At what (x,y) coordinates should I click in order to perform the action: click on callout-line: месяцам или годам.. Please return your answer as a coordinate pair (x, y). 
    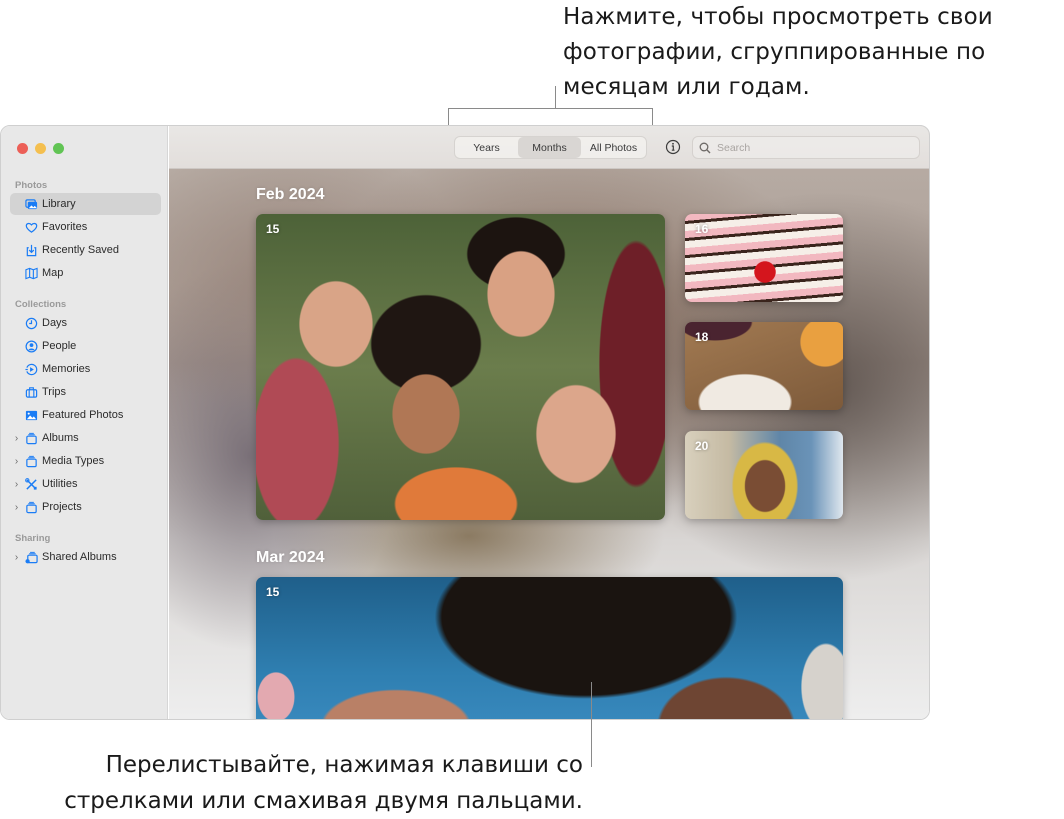
    Looking at the image, I should click on (686, 87).